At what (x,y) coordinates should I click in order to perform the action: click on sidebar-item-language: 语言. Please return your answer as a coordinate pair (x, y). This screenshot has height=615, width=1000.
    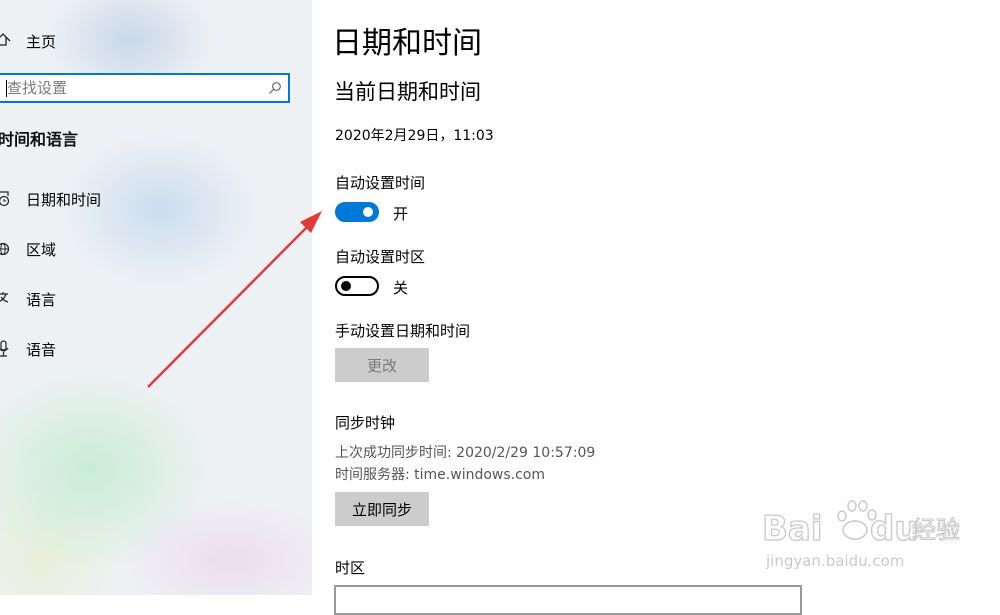
    Looking at the image, I should click on (28, 299).